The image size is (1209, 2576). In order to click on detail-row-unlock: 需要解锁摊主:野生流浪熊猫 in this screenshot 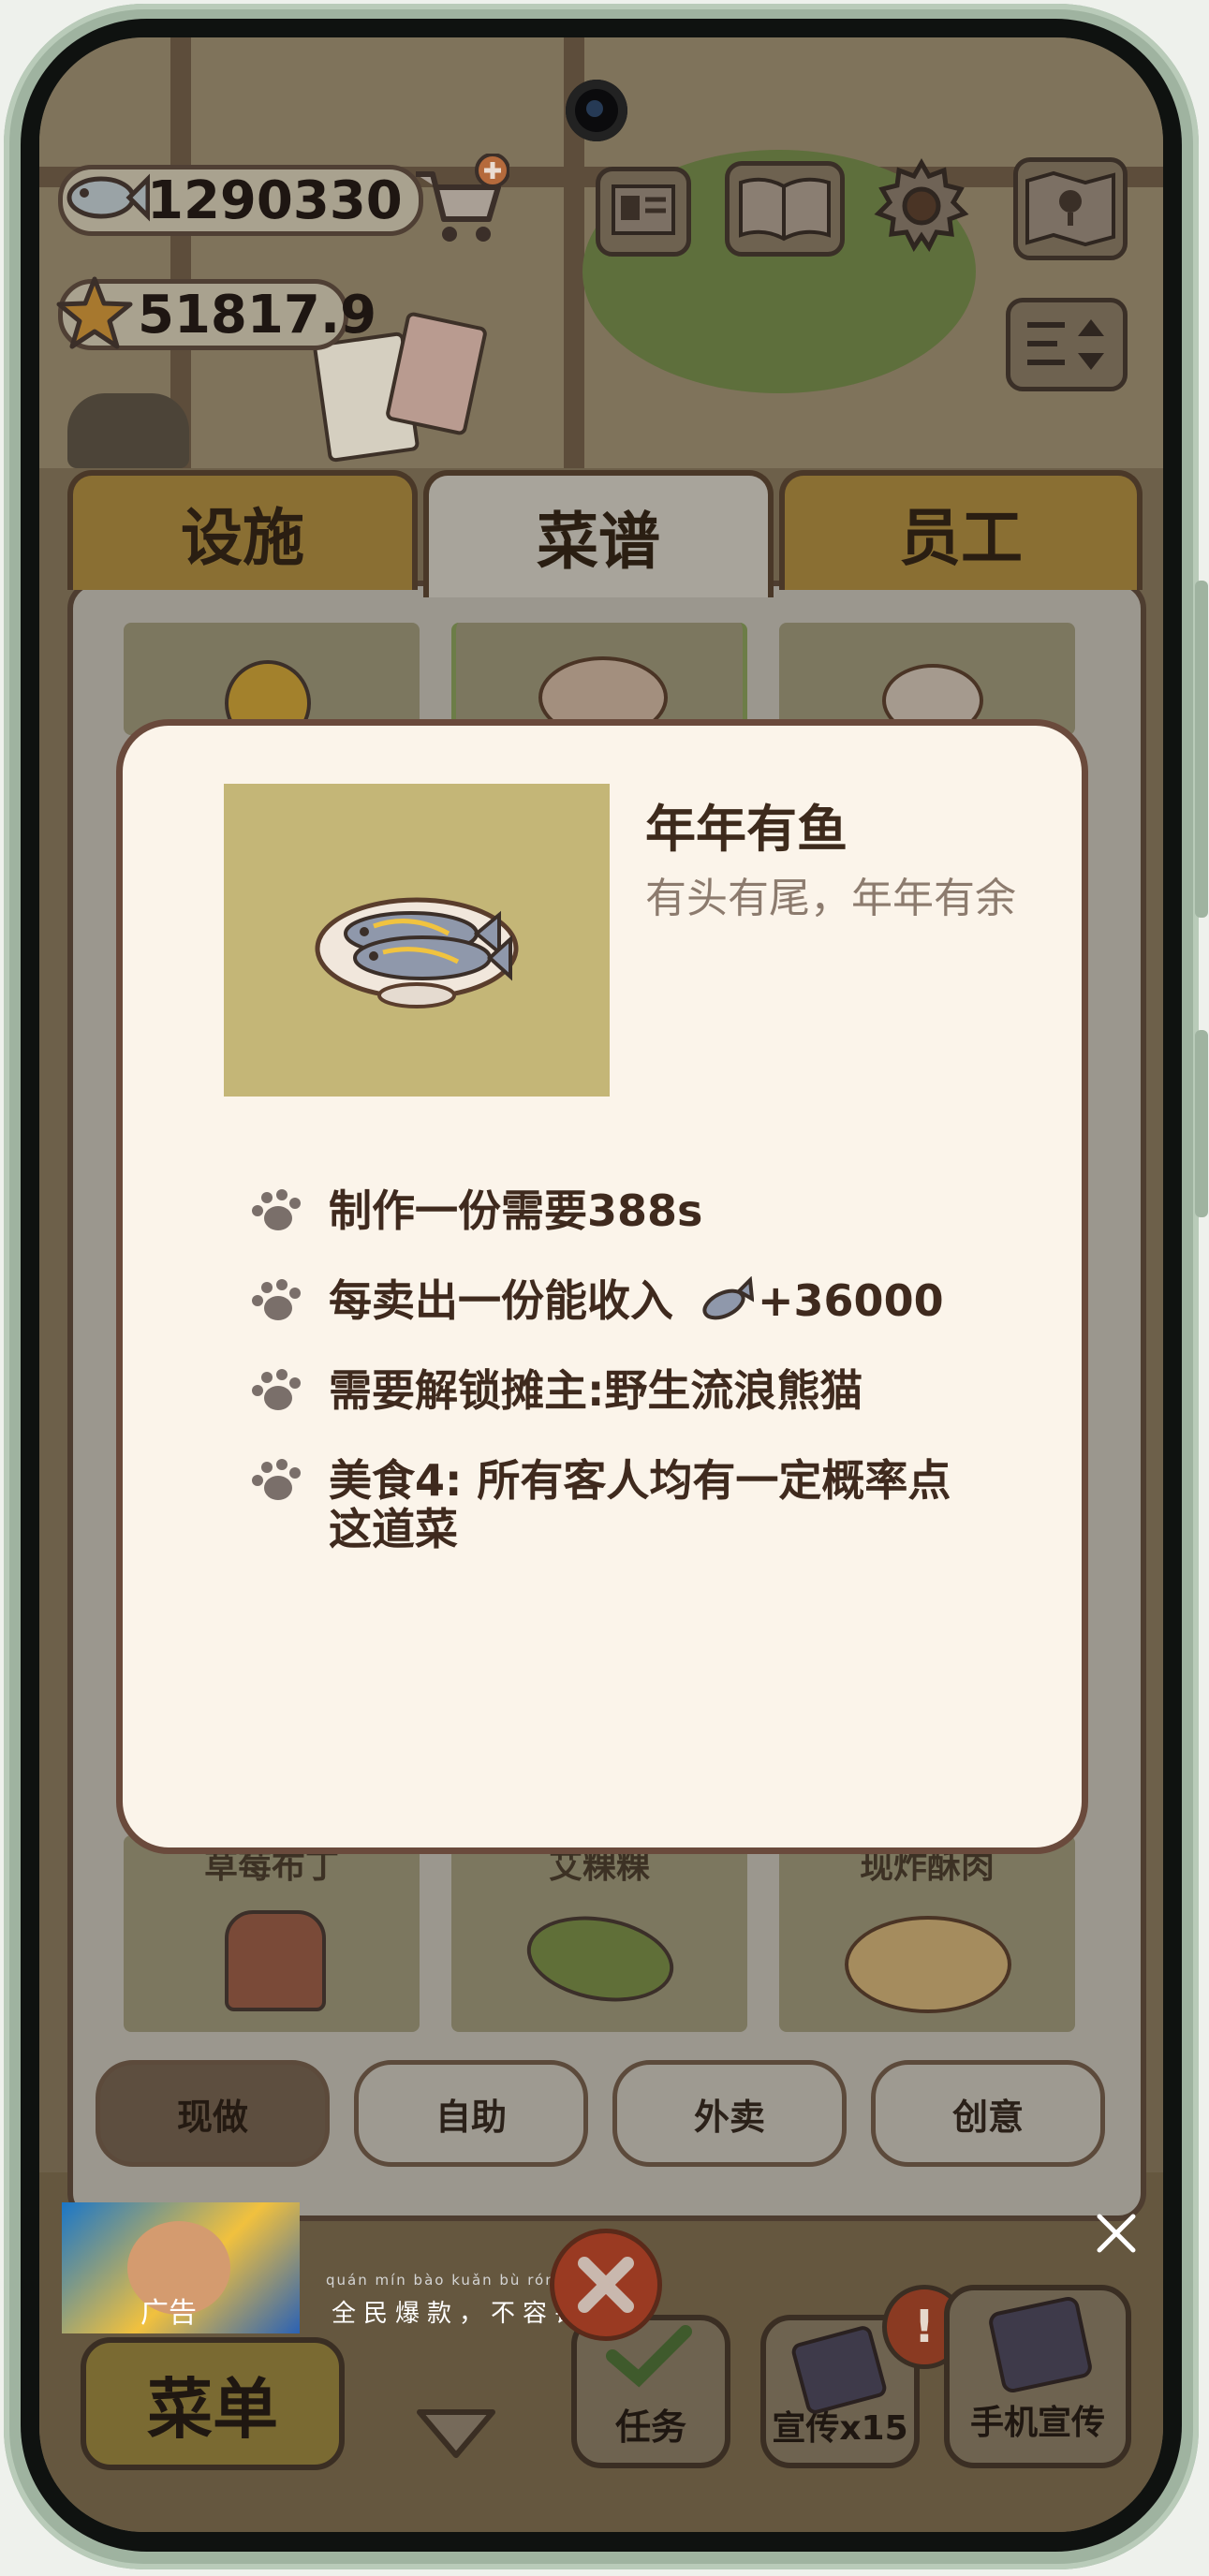, I will do `click(554, 1390)`.